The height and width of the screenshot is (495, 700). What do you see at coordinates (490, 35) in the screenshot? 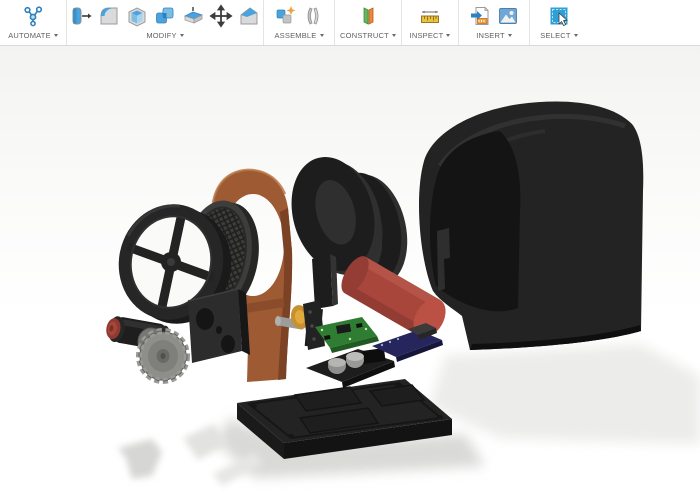
I see `toolbar-label-text: INSERT` at bounding box center [490, 35].